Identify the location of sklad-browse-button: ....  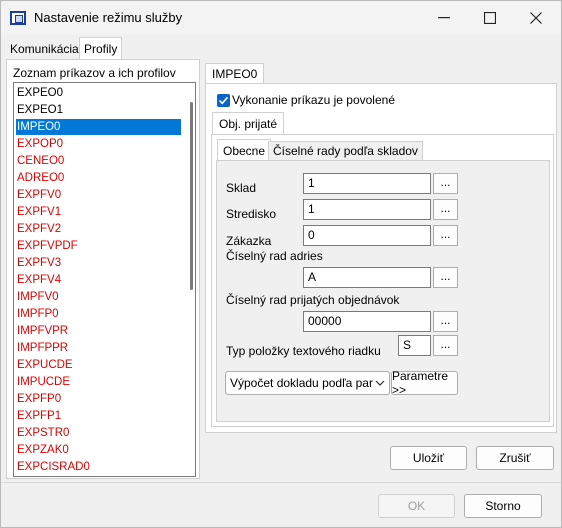
(445, 183).